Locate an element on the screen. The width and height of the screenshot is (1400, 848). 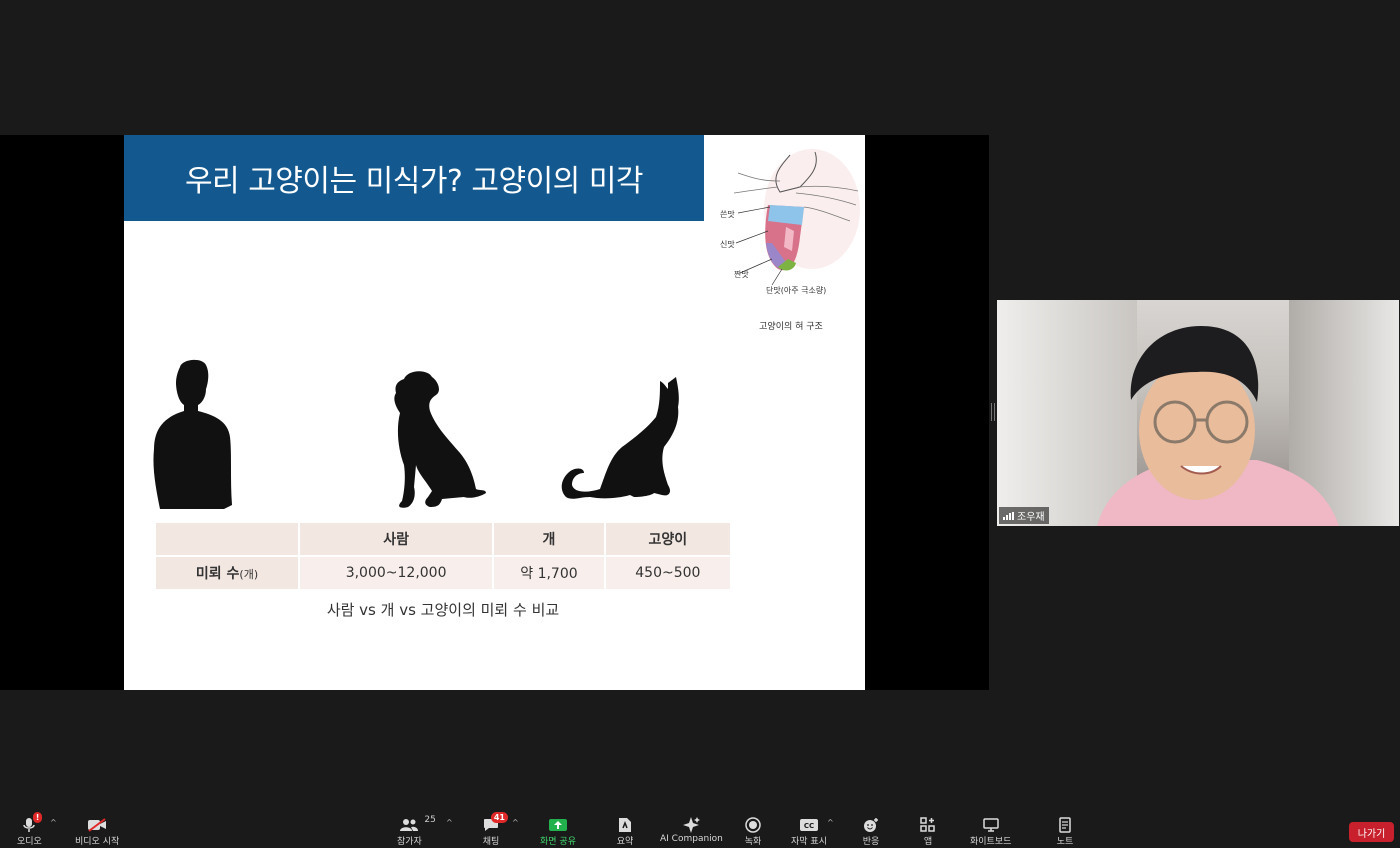
apps-button: 앱 is located at coordinates (928, 831).